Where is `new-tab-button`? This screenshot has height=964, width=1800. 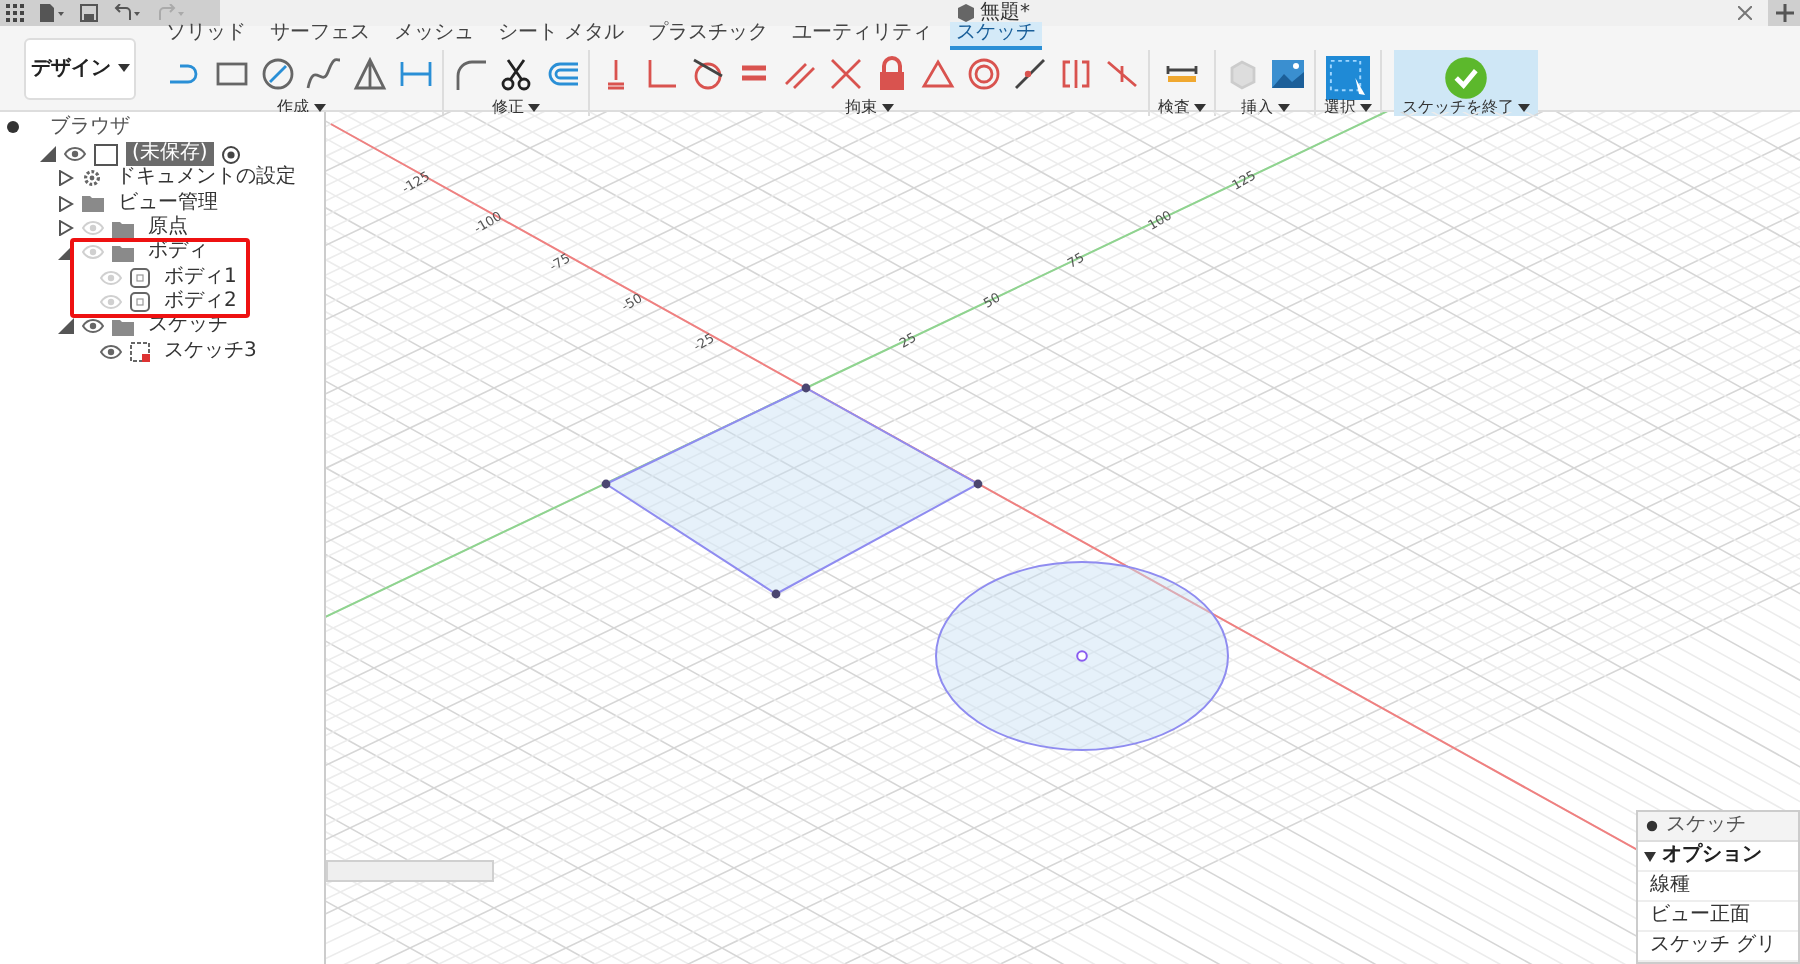 new-tab-button is located at coordinates (1784, 13).